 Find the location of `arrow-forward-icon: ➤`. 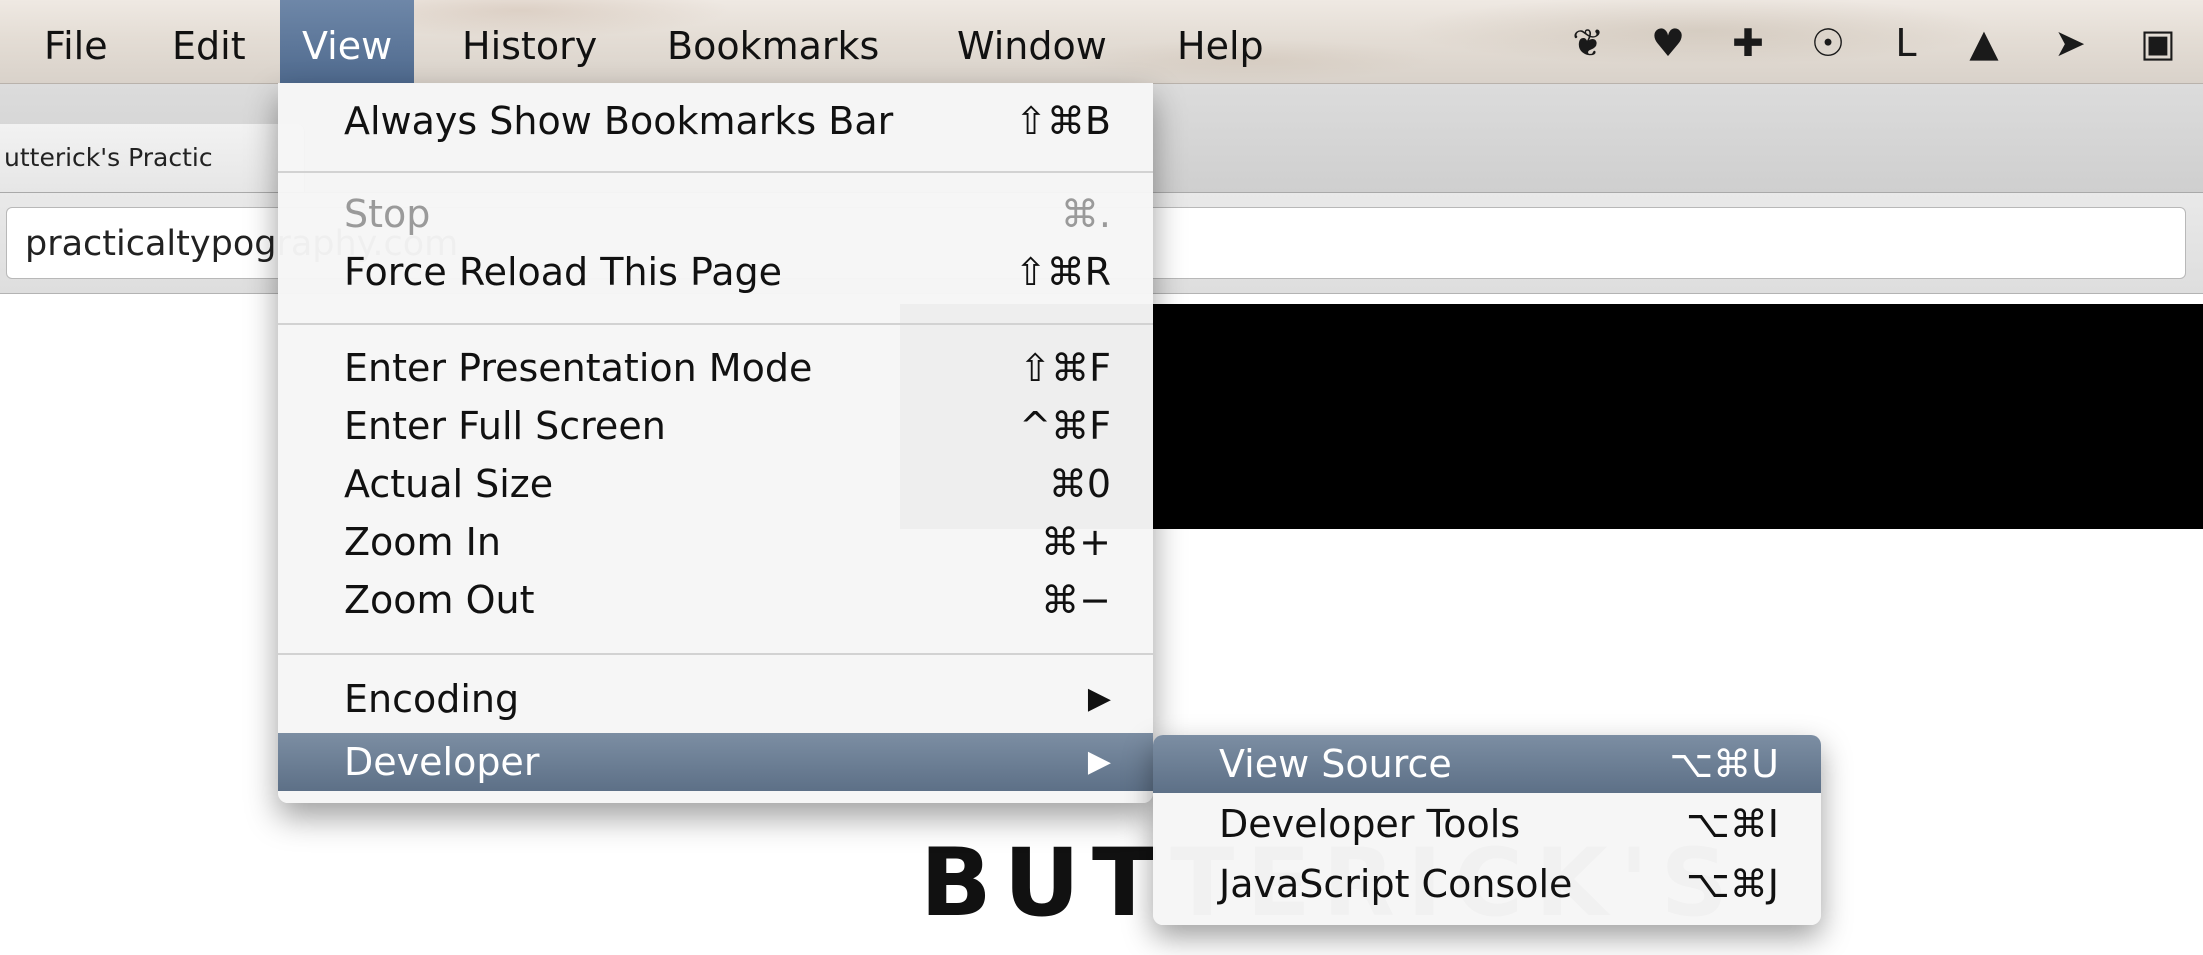

arrow-forward-icon: ➤ is located at coordinates (2070, 43).